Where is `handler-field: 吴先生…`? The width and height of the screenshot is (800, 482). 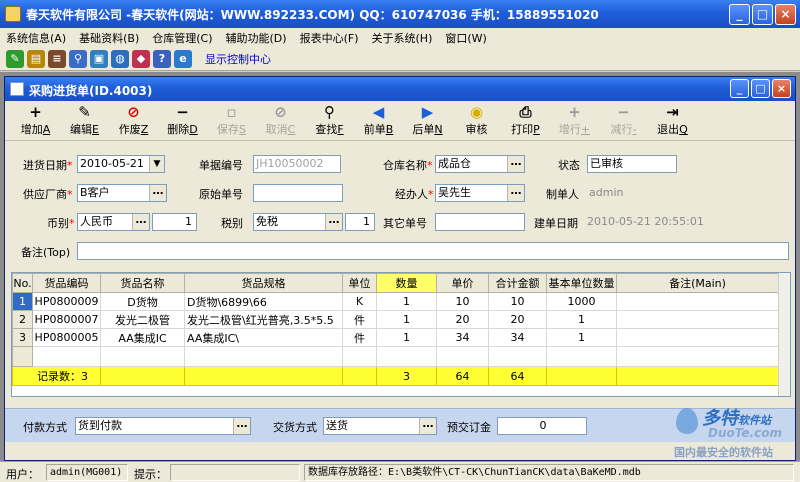 handler-field: 吴先生… is located at coordinates (480, 193).